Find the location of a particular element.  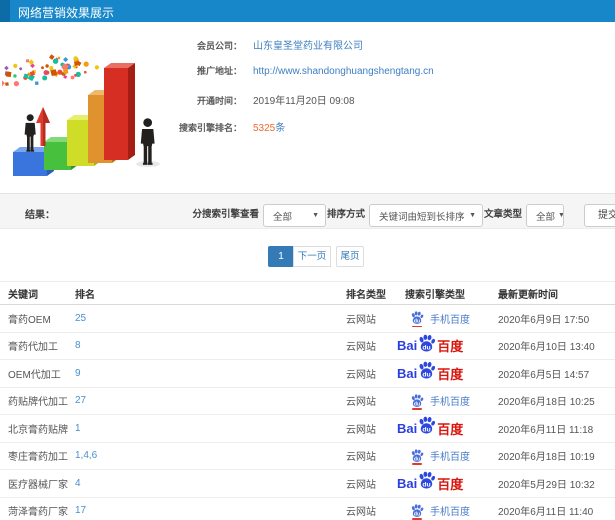

next-page-button: 下一页 is located at coordinates (312, 256).